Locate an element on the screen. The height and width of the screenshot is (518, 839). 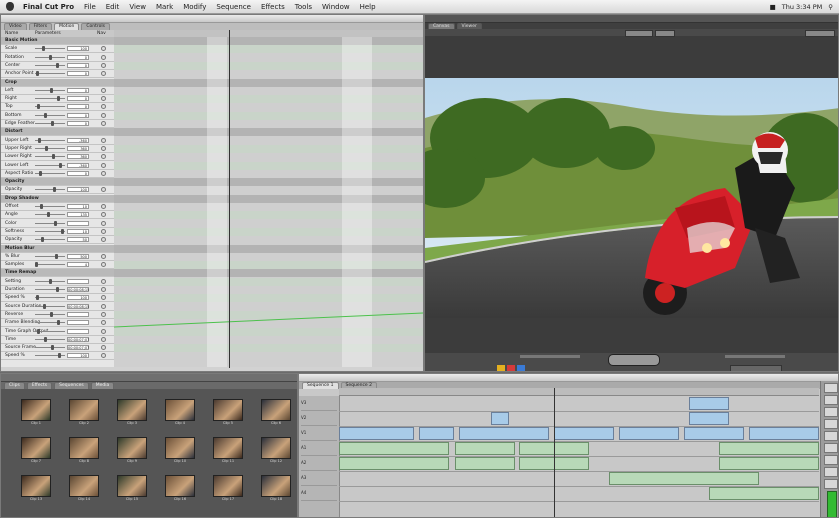
parameter-row: Samples 4 is located at coordinates (57, 265).